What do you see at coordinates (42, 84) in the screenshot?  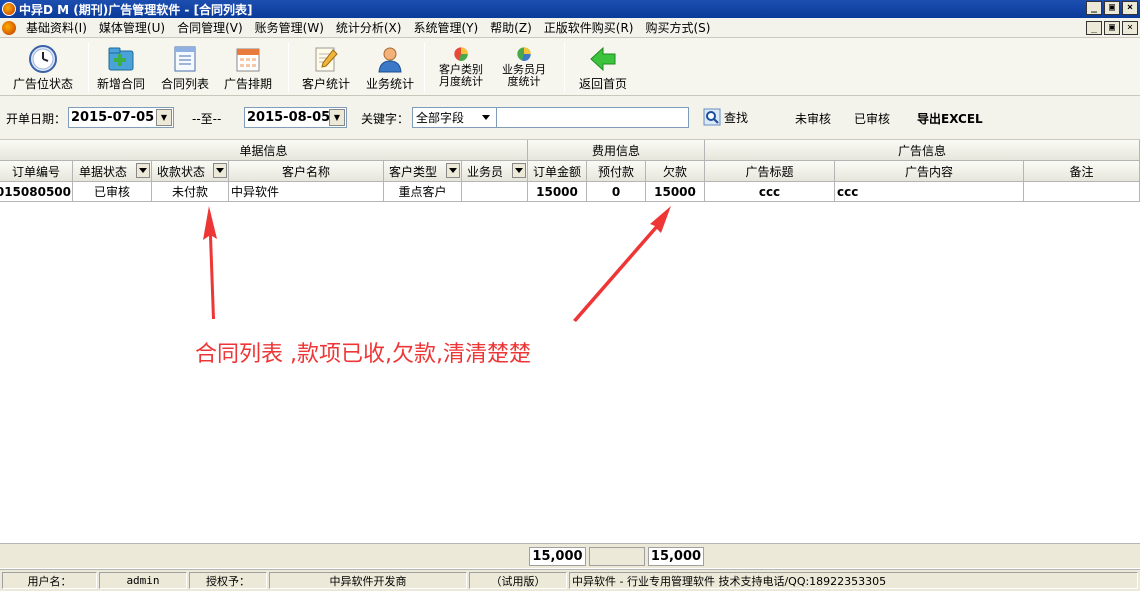 I see `ad-slot-status-label: 广告位状态` at bounding box center [42, 84].